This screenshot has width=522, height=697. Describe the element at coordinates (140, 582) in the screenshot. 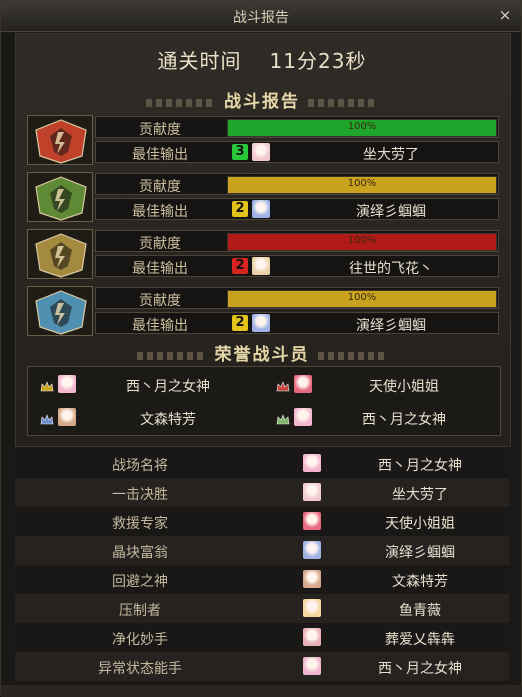

I see `award-title: 回避之神` at that location.